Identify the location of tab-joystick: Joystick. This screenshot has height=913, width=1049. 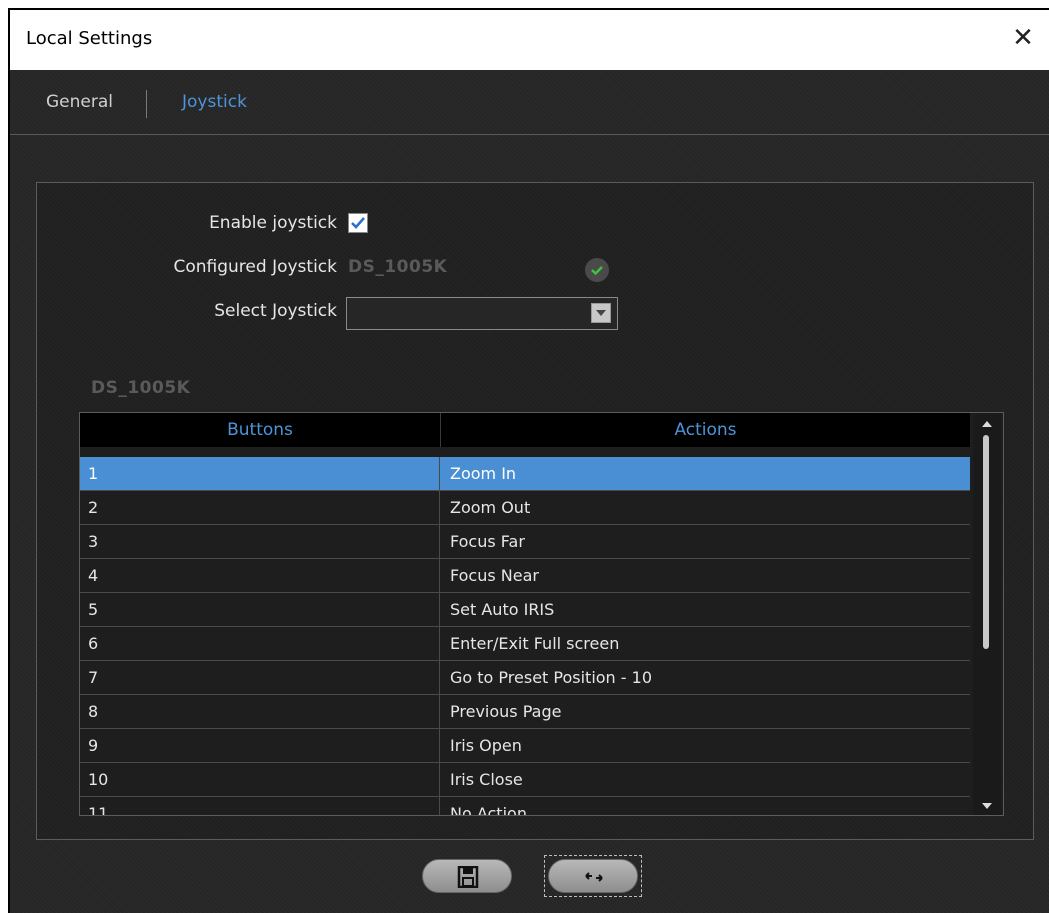
(214, 102).